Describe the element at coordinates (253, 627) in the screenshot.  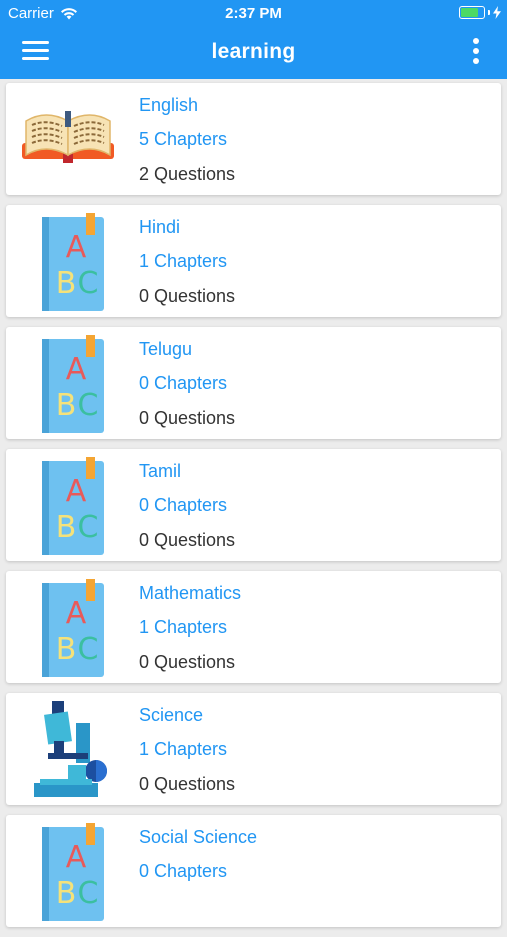
I see `subject-card: Mathematics 1 Chapters 0 Questions` at that location.